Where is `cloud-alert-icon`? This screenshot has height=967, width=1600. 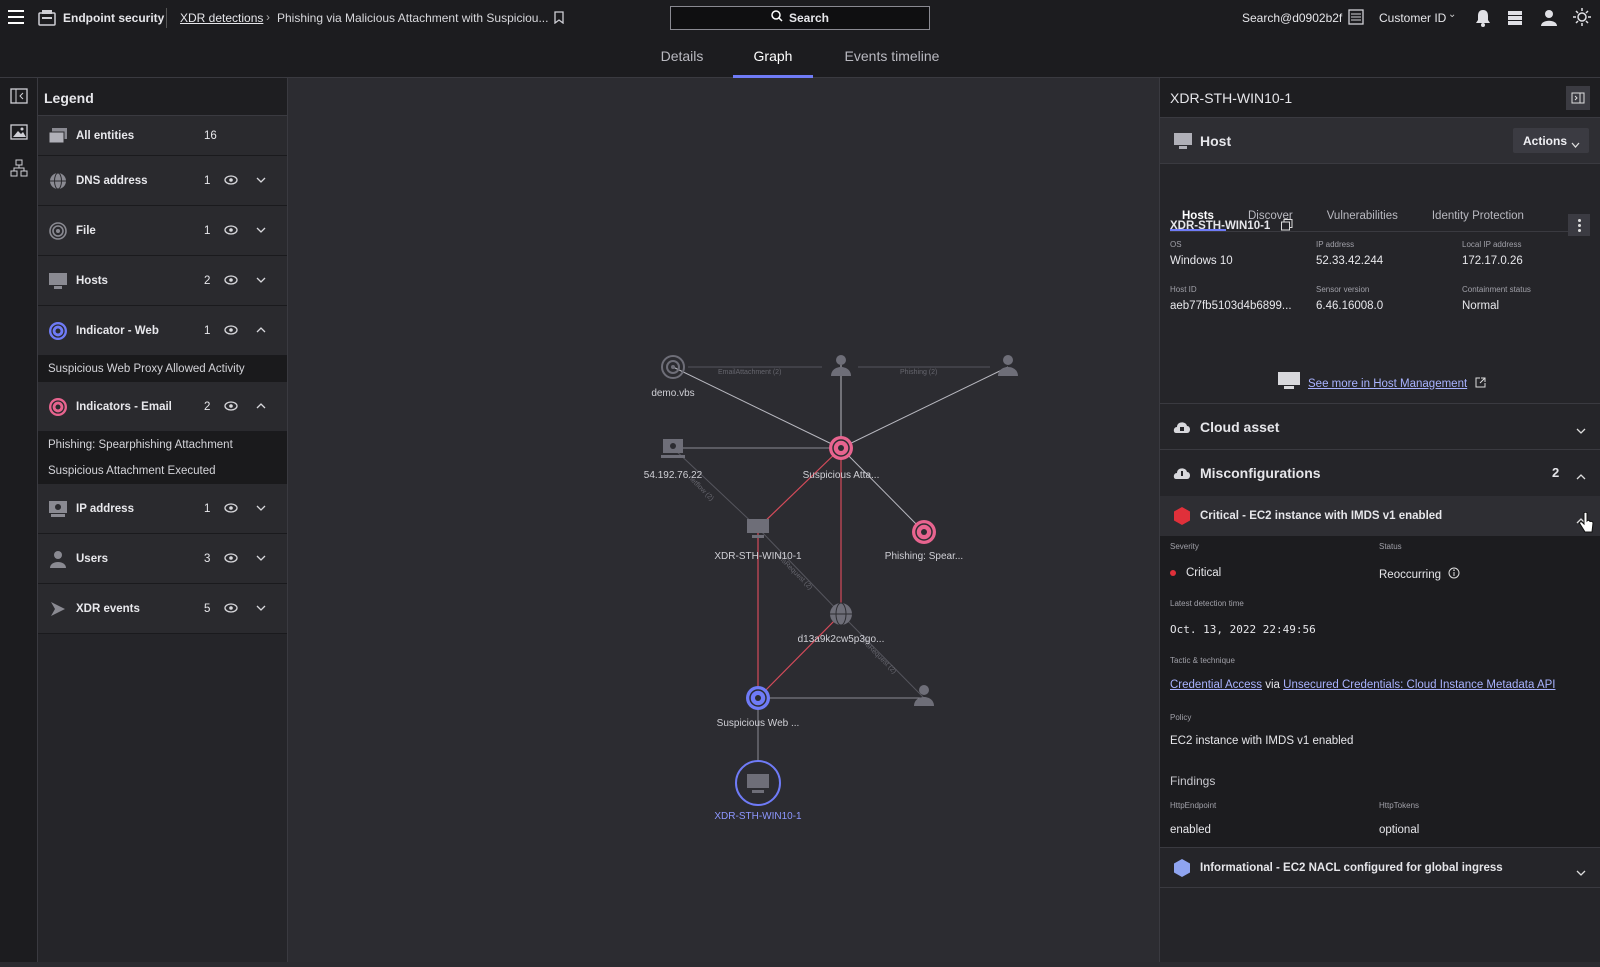
cloud-alert-icon is located at coordinates (1182, 474).